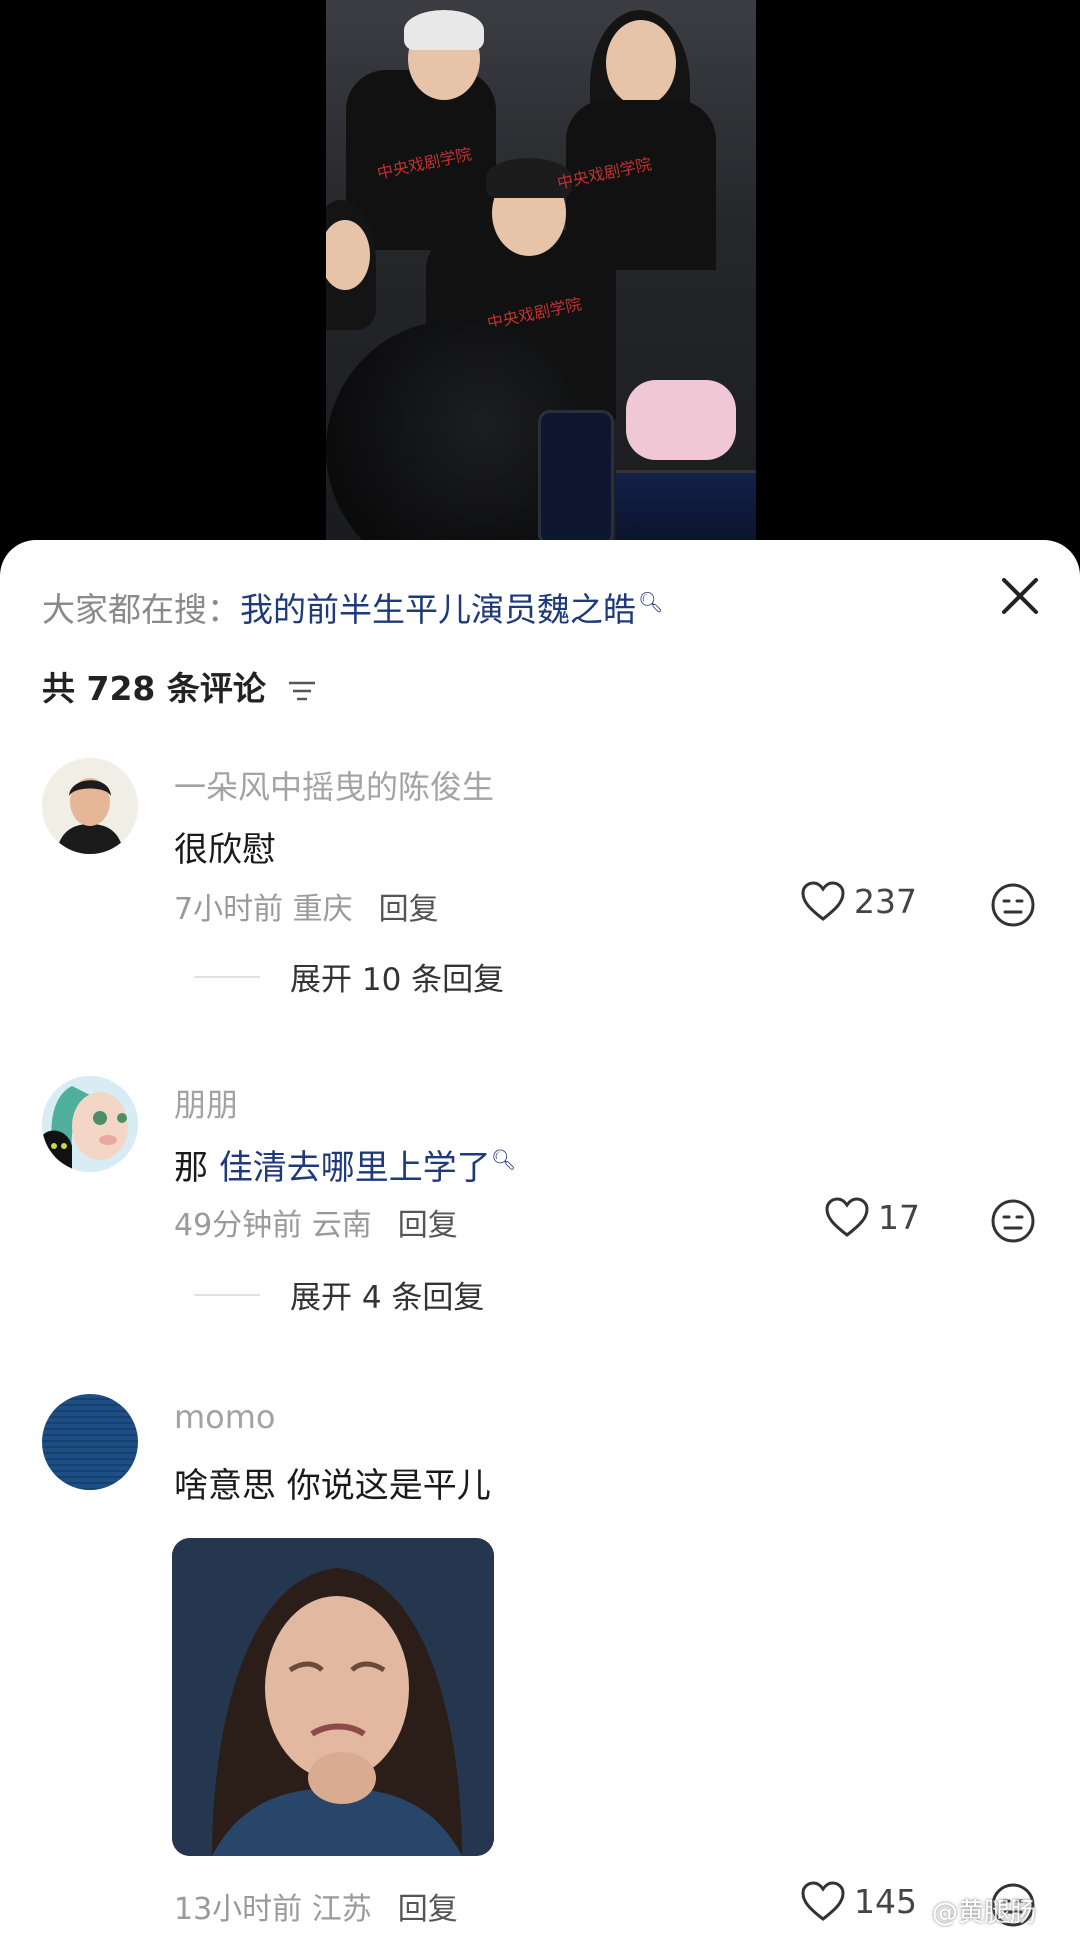 This screenshot has height=1951, width=1080. What do you see at coordinates (273, 1909) in the screenshot?
I see `comment-time-location: 13小时前 江苏` at bounding box center [273, 1909].